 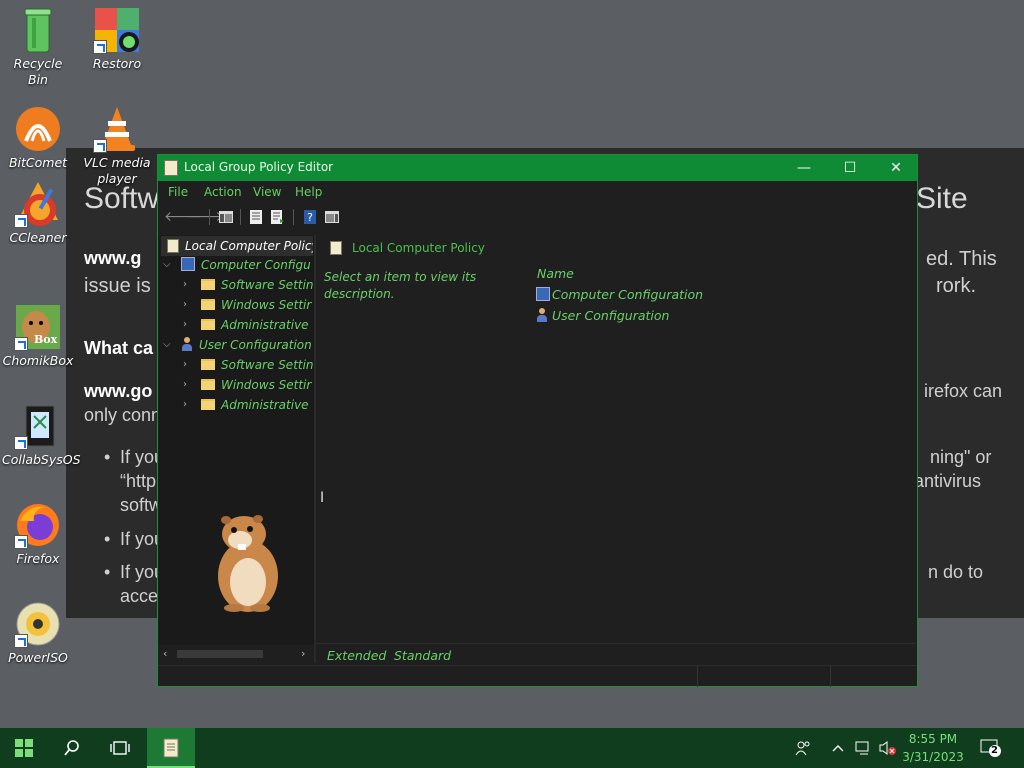 I want to click on desktop-icon-poweriso: PowerISO, so click(x=38, y=633).